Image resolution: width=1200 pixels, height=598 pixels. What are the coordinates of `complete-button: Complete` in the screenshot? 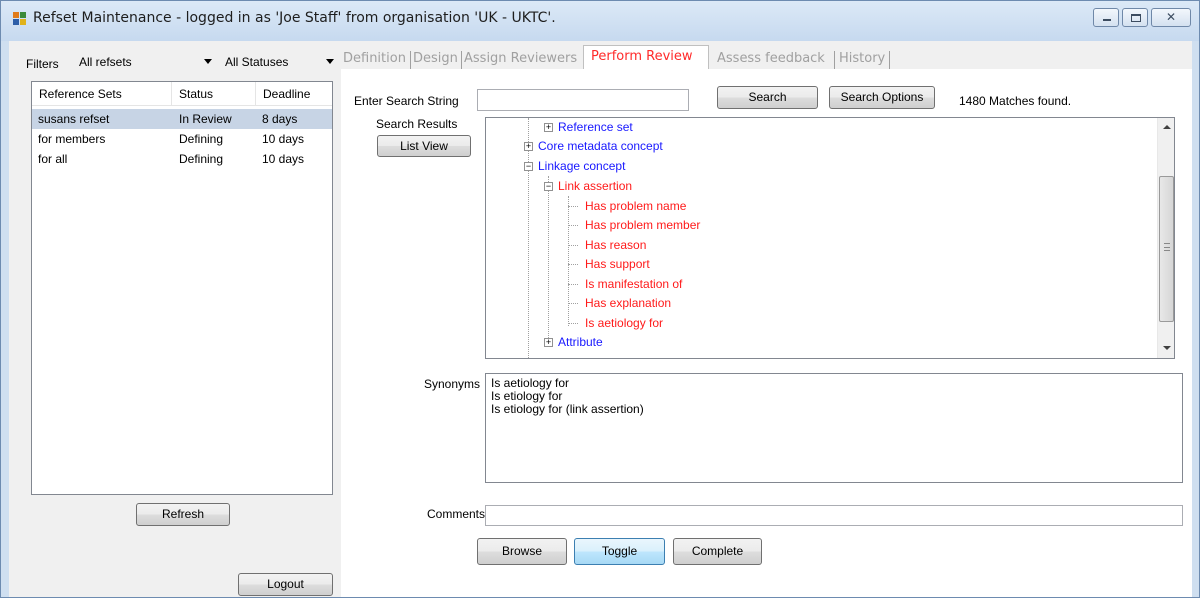 It's located at (717, 551).